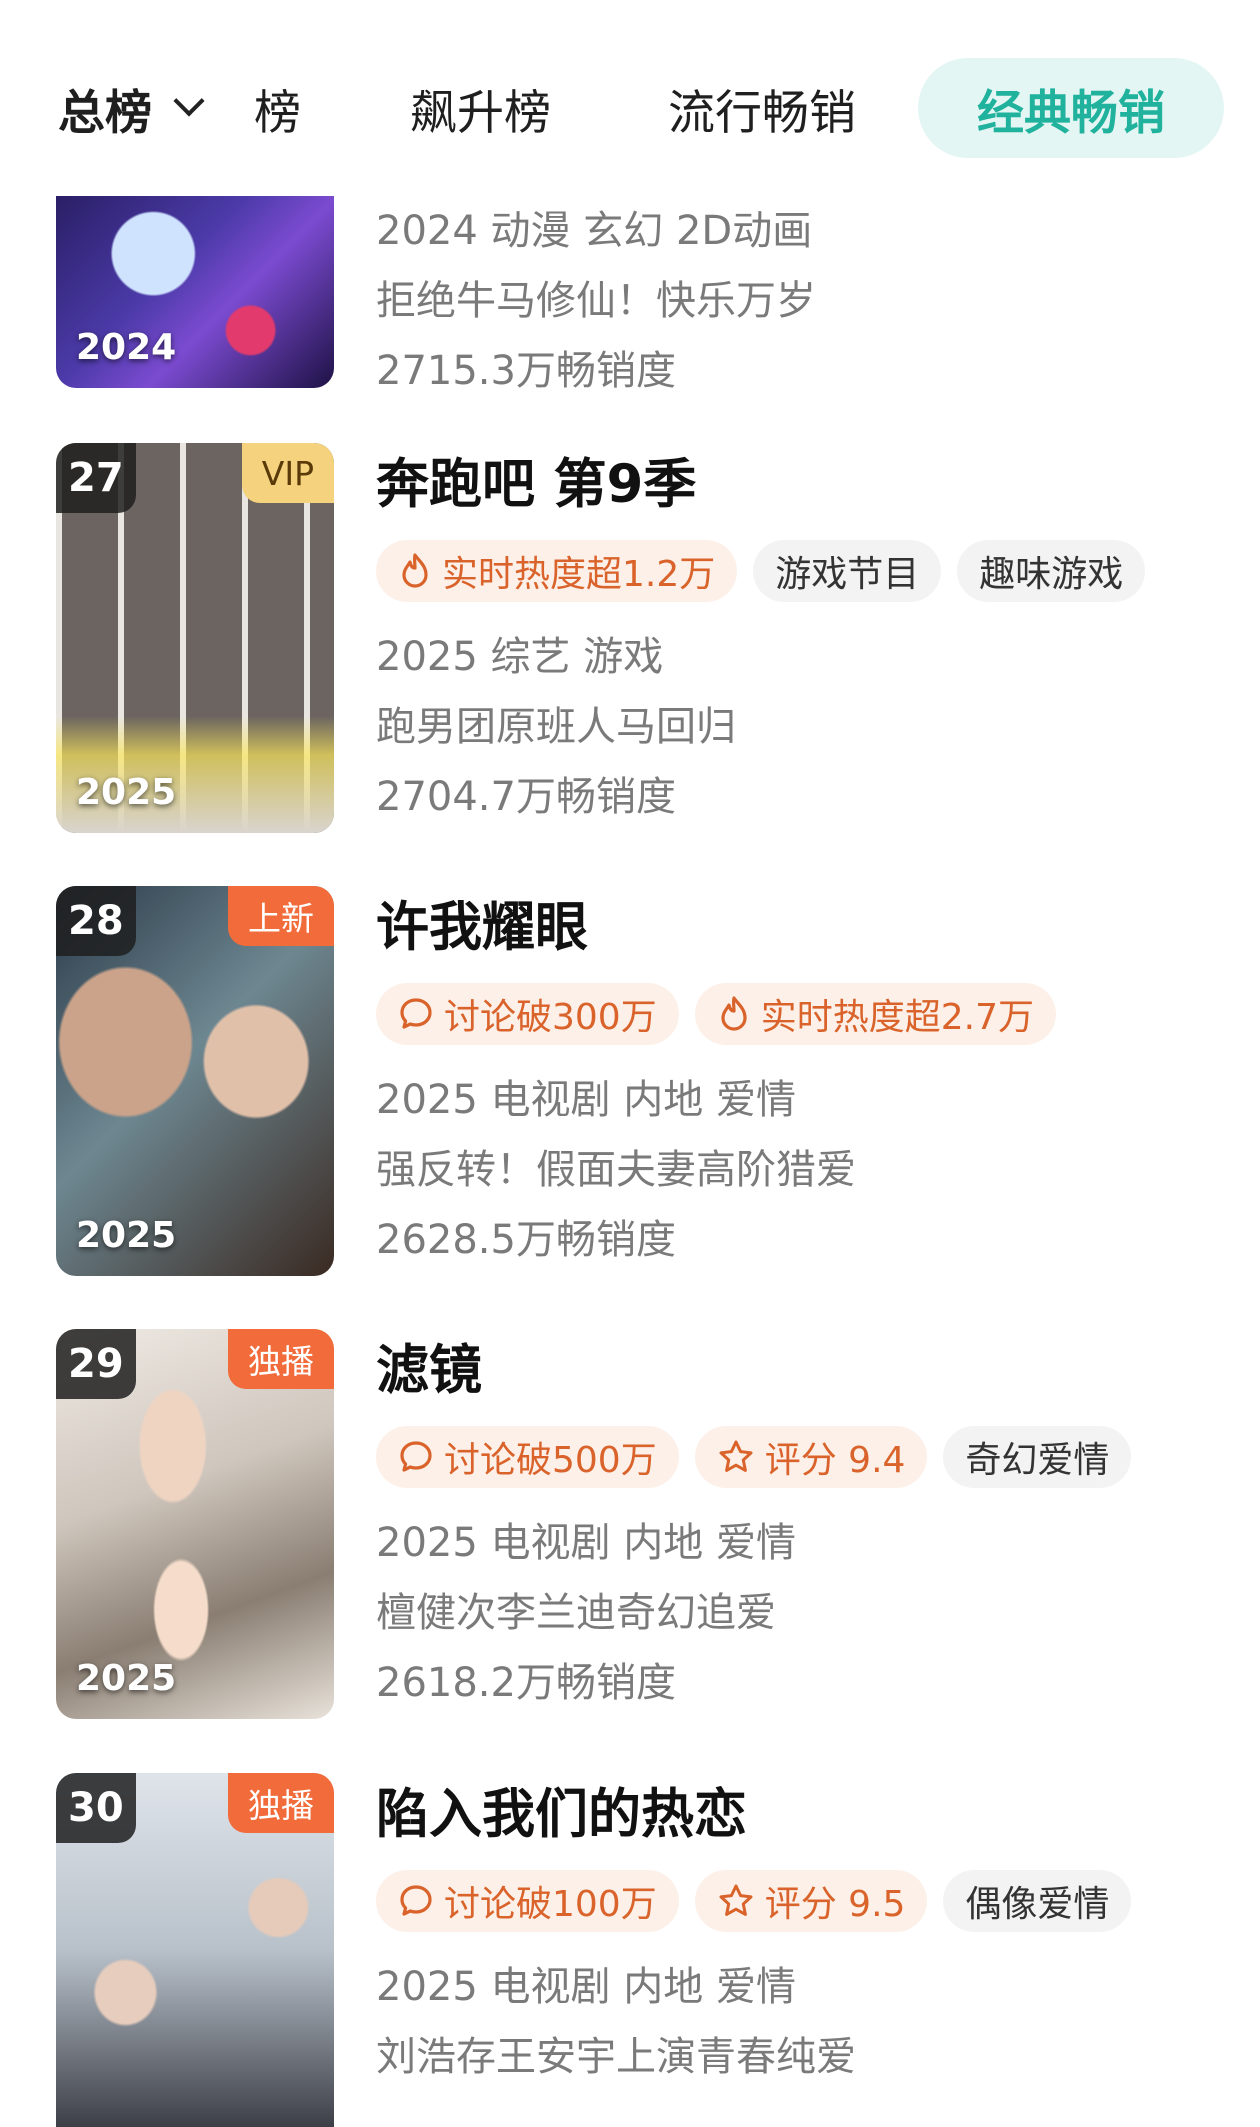 The height and width of the screenshot is (2127, 1260). I want to click on new-badge: 上新, so click(281, 916).